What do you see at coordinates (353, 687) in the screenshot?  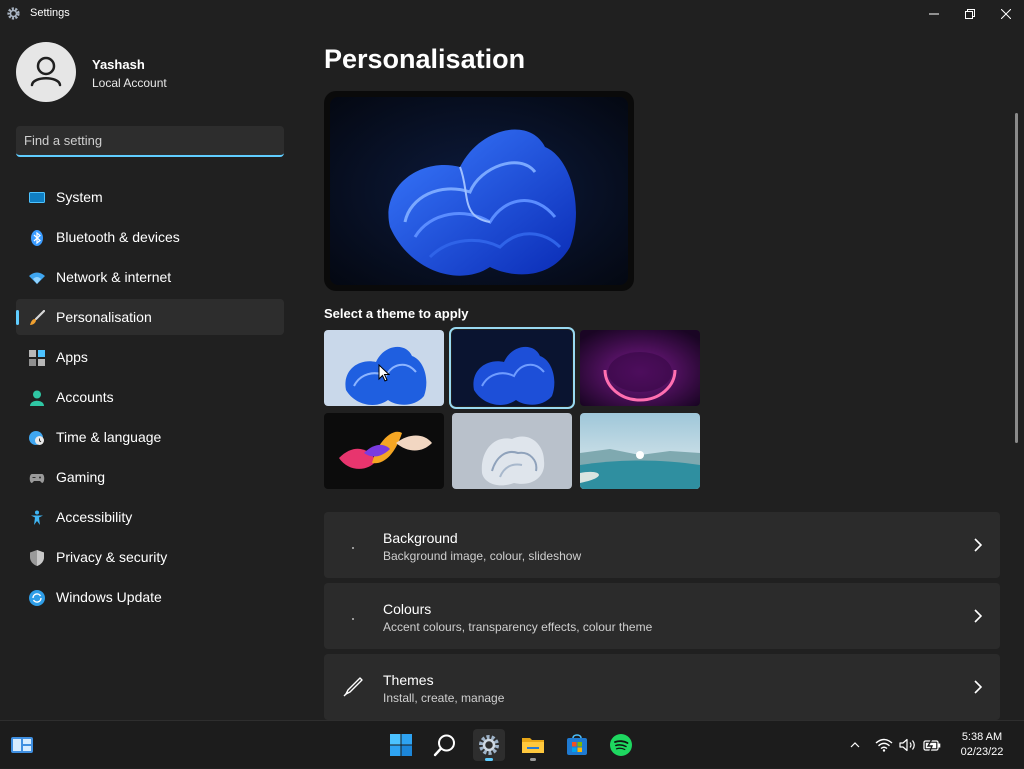 I see `pen-icon` at bounding box center [353, 687].